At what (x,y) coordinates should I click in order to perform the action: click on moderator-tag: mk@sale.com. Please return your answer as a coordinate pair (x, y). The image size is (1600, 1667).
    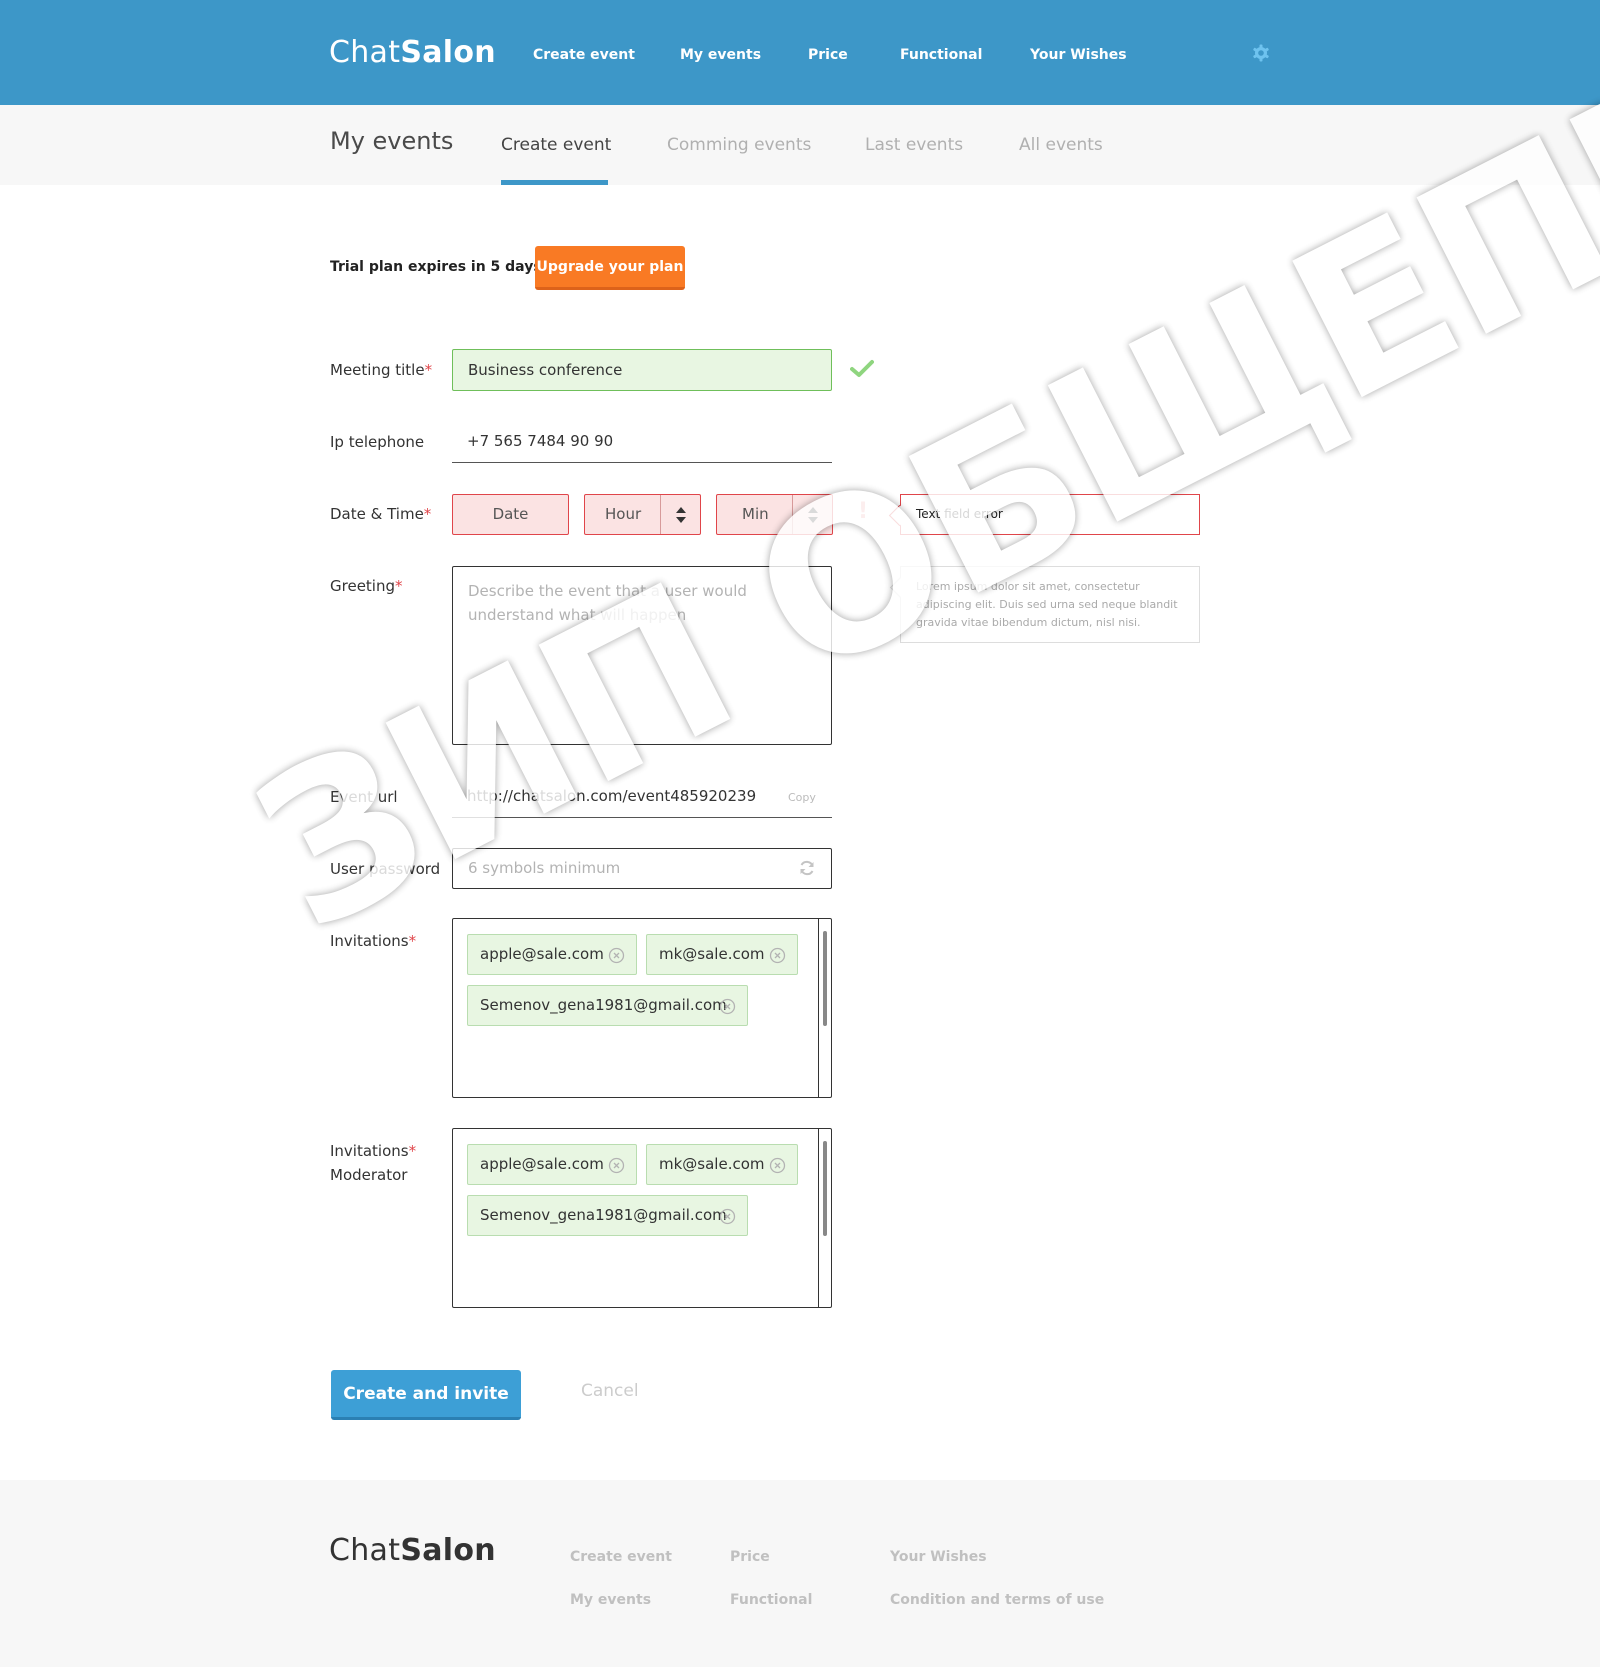
    Looking at the image, I should click on (722, 1164).